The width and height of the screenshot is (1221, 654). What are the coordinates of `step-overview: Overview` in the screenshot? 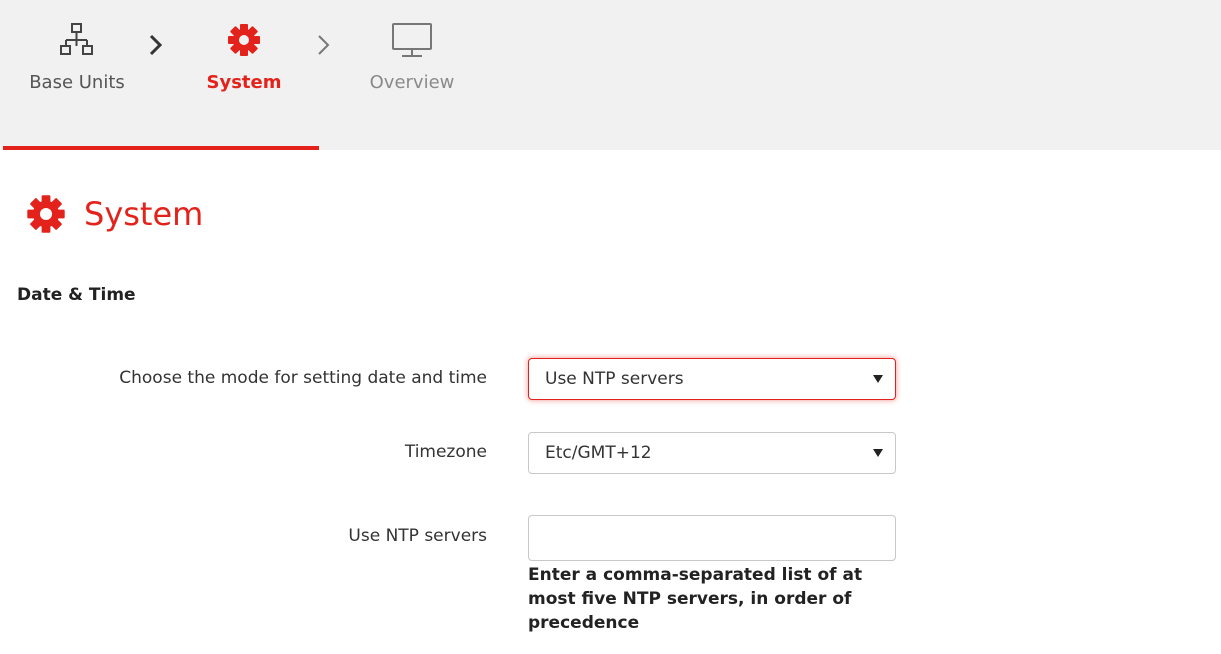 It's located at (412, 56).